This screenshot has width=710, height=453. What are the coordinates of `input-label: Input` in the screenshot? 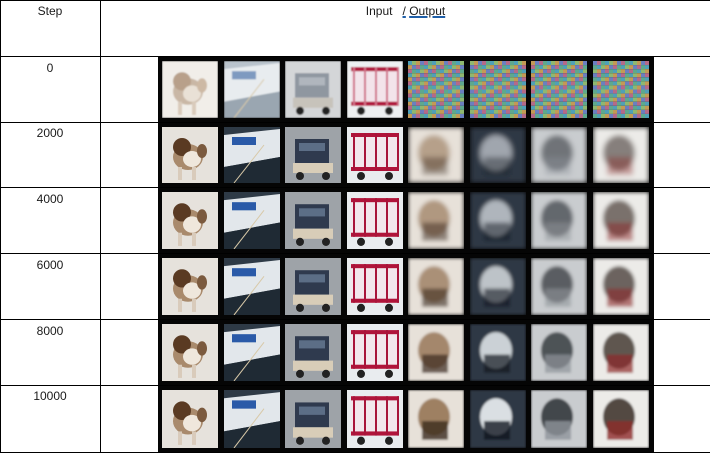 It's located at (379, 11).